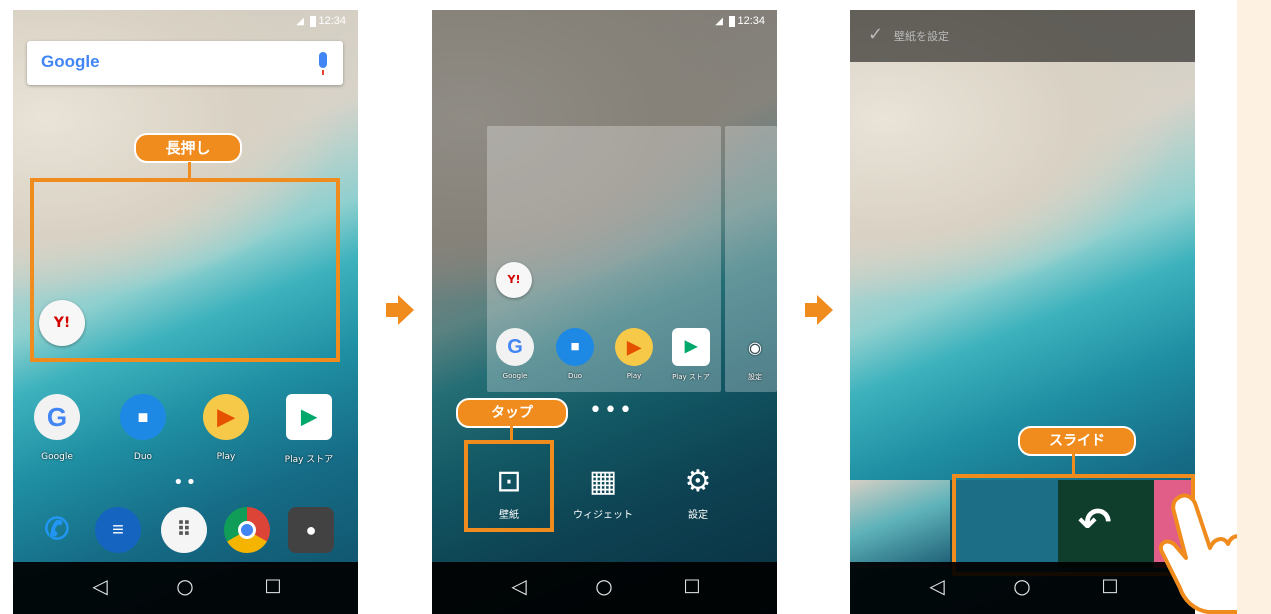  I want to click on app-label-settings: 設定, so click(755, 377).